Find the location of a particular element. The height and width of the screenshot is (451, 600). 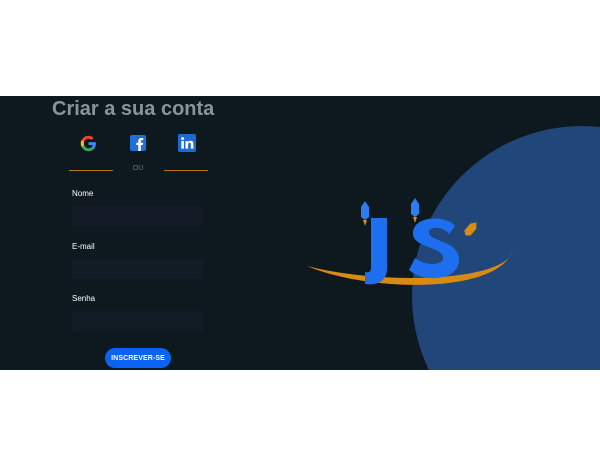

divider-text: OU is located at coordinates (138, 168).